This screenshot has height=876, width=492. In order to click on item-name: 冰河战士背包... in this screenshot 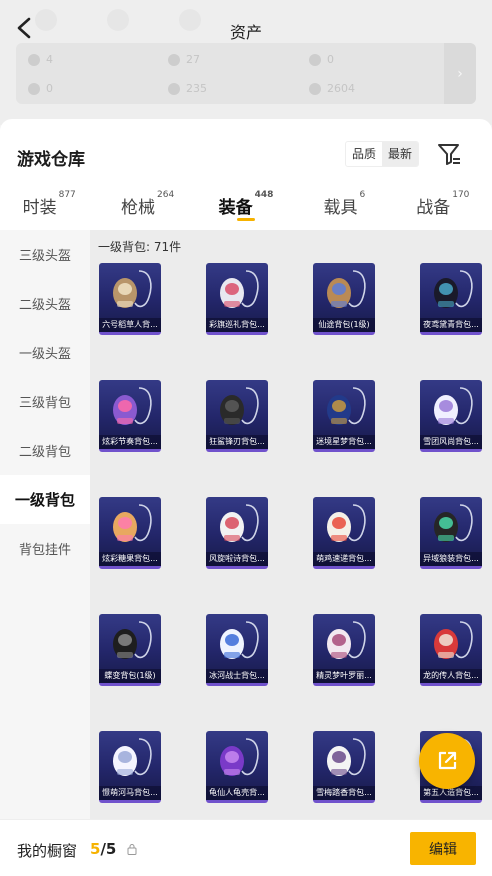, I will do `click(237, 676)`.